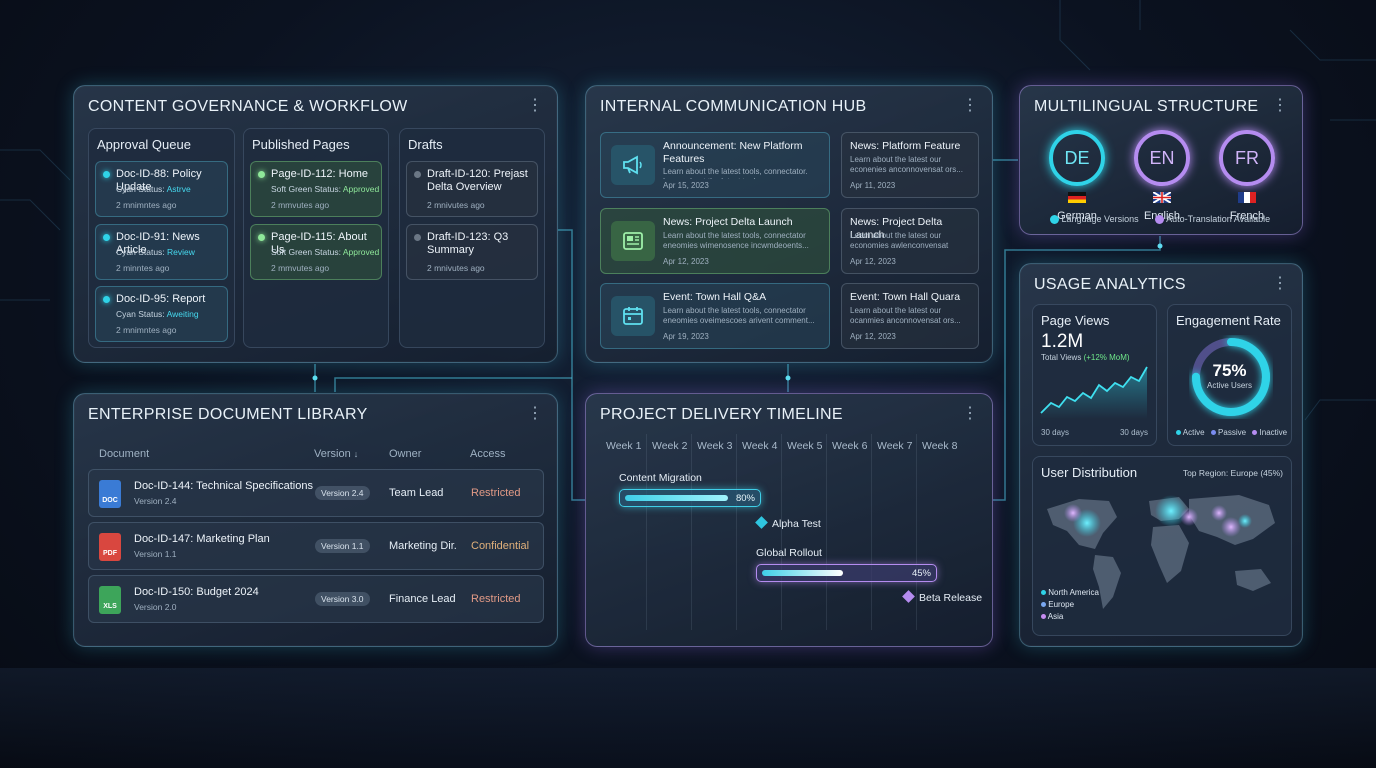  I want to click on version-badge: Version 1.1, so click(342, 546).